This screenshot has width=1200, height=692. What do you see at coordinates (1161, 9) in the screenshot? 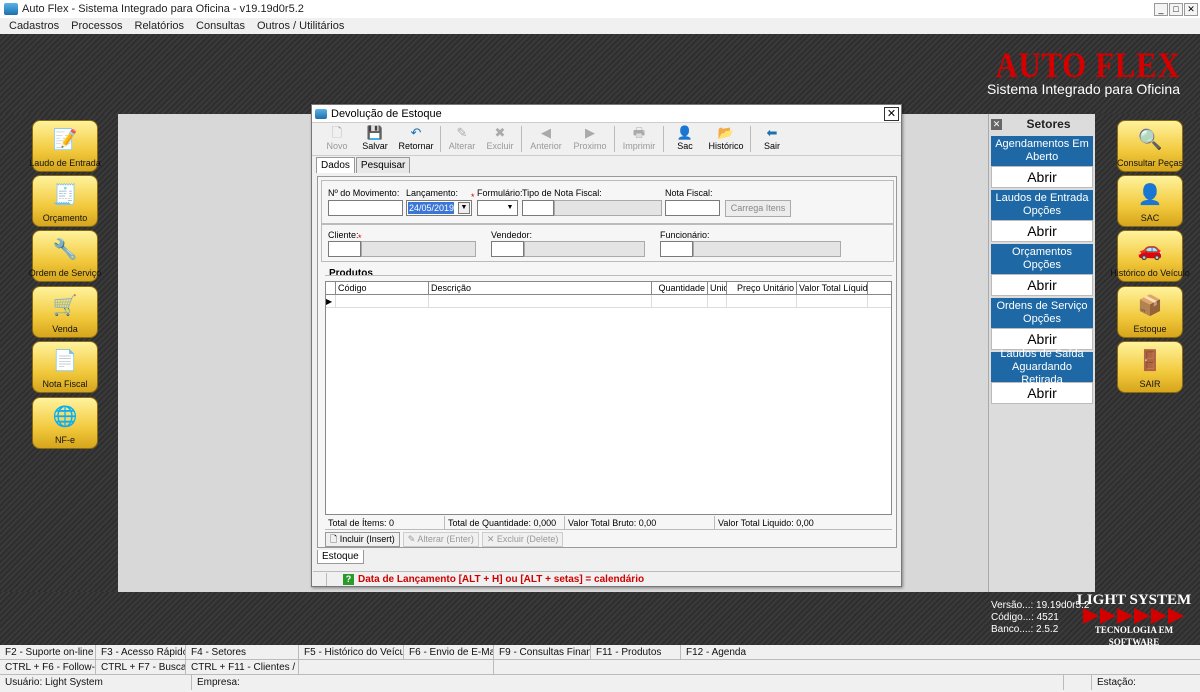
I see `minimize-button: _` at bounding box center [1161, 9].